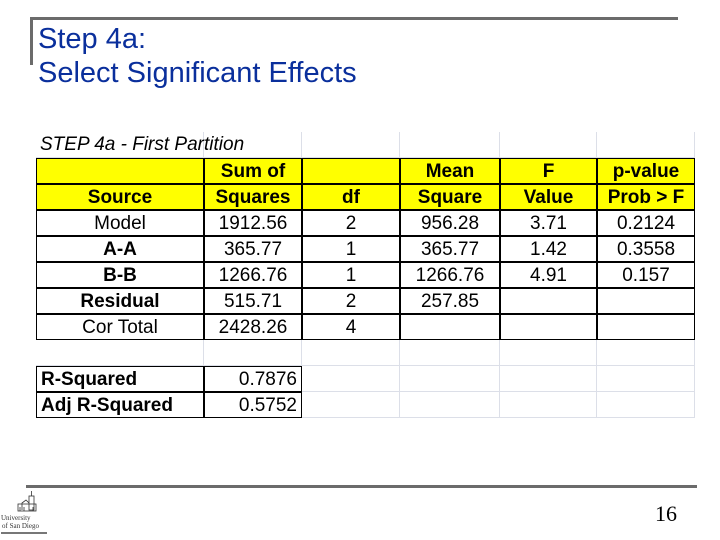  What do you see at coordinates (548, 197) in the screenshot?
I see `header-cell: Value` at bounding box center [548, 197].